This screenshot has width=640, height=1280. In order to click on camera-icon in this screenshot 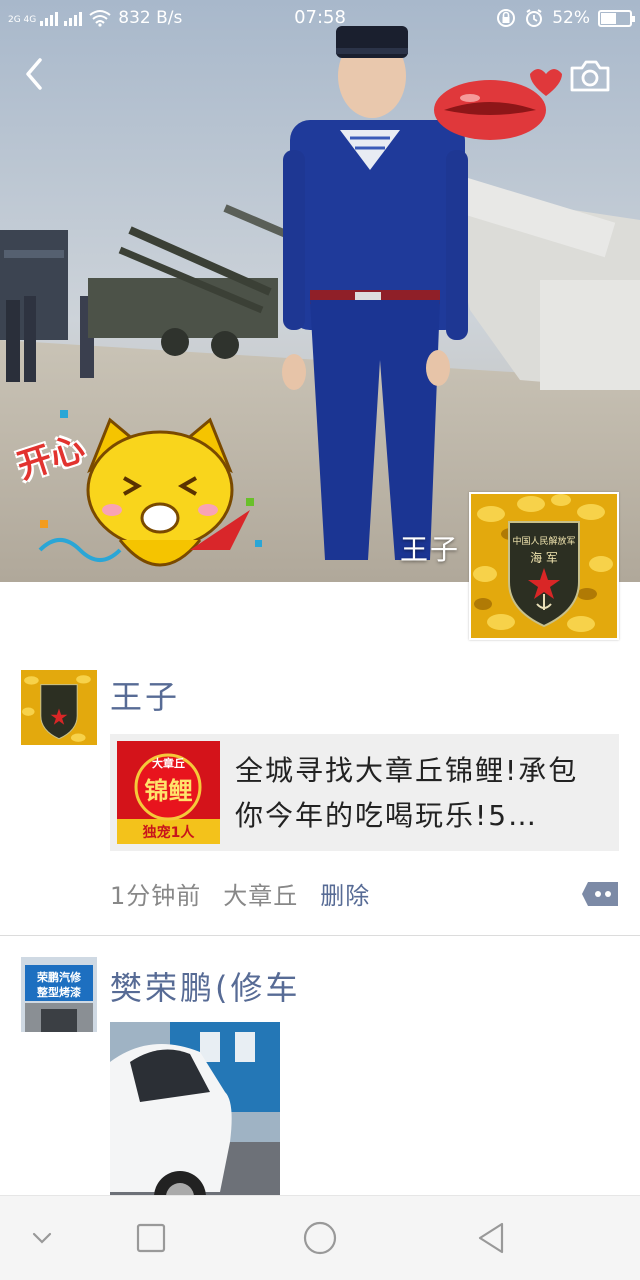, I will do `click(590, 76)`.